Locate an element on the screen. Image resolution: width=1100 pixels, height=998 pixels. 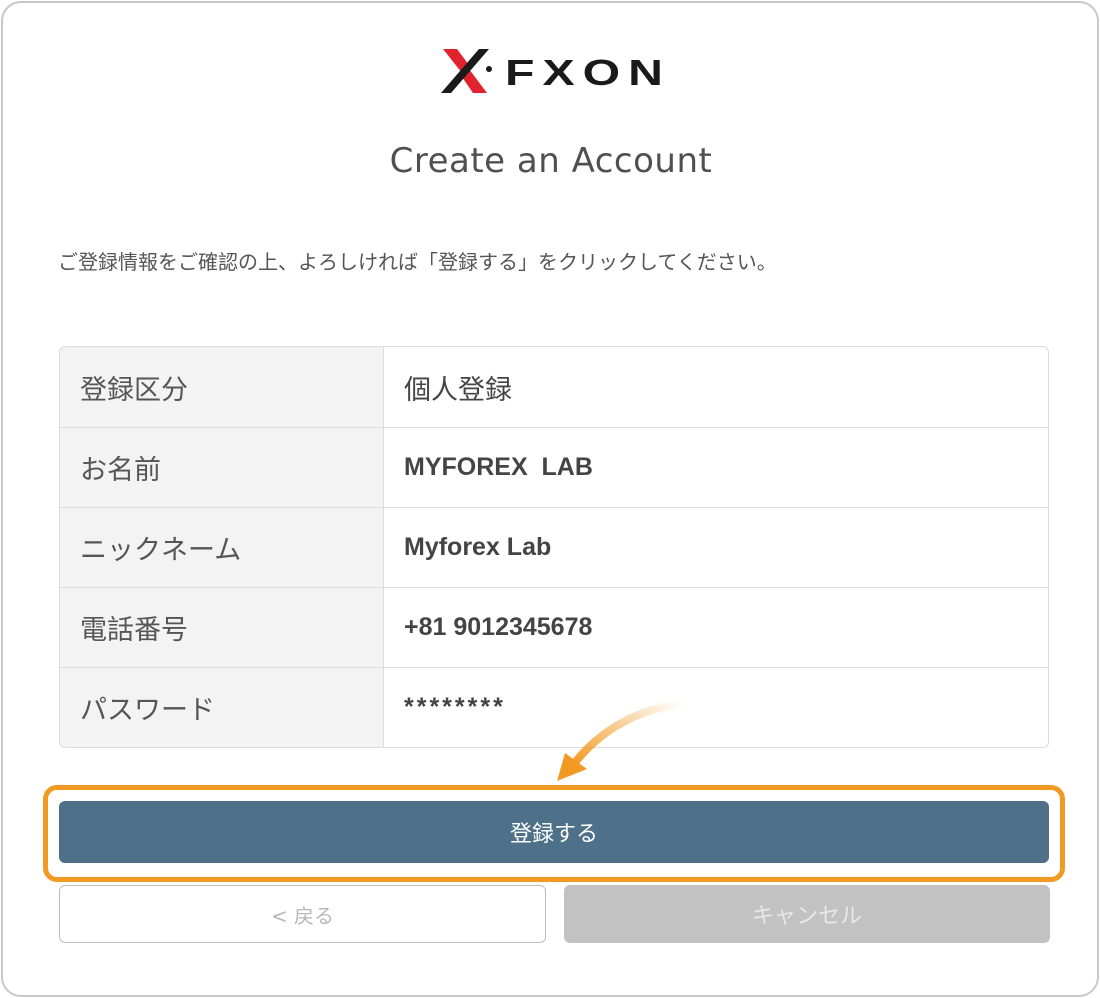
register-button: 登録する is located at coordinates (554, 832).